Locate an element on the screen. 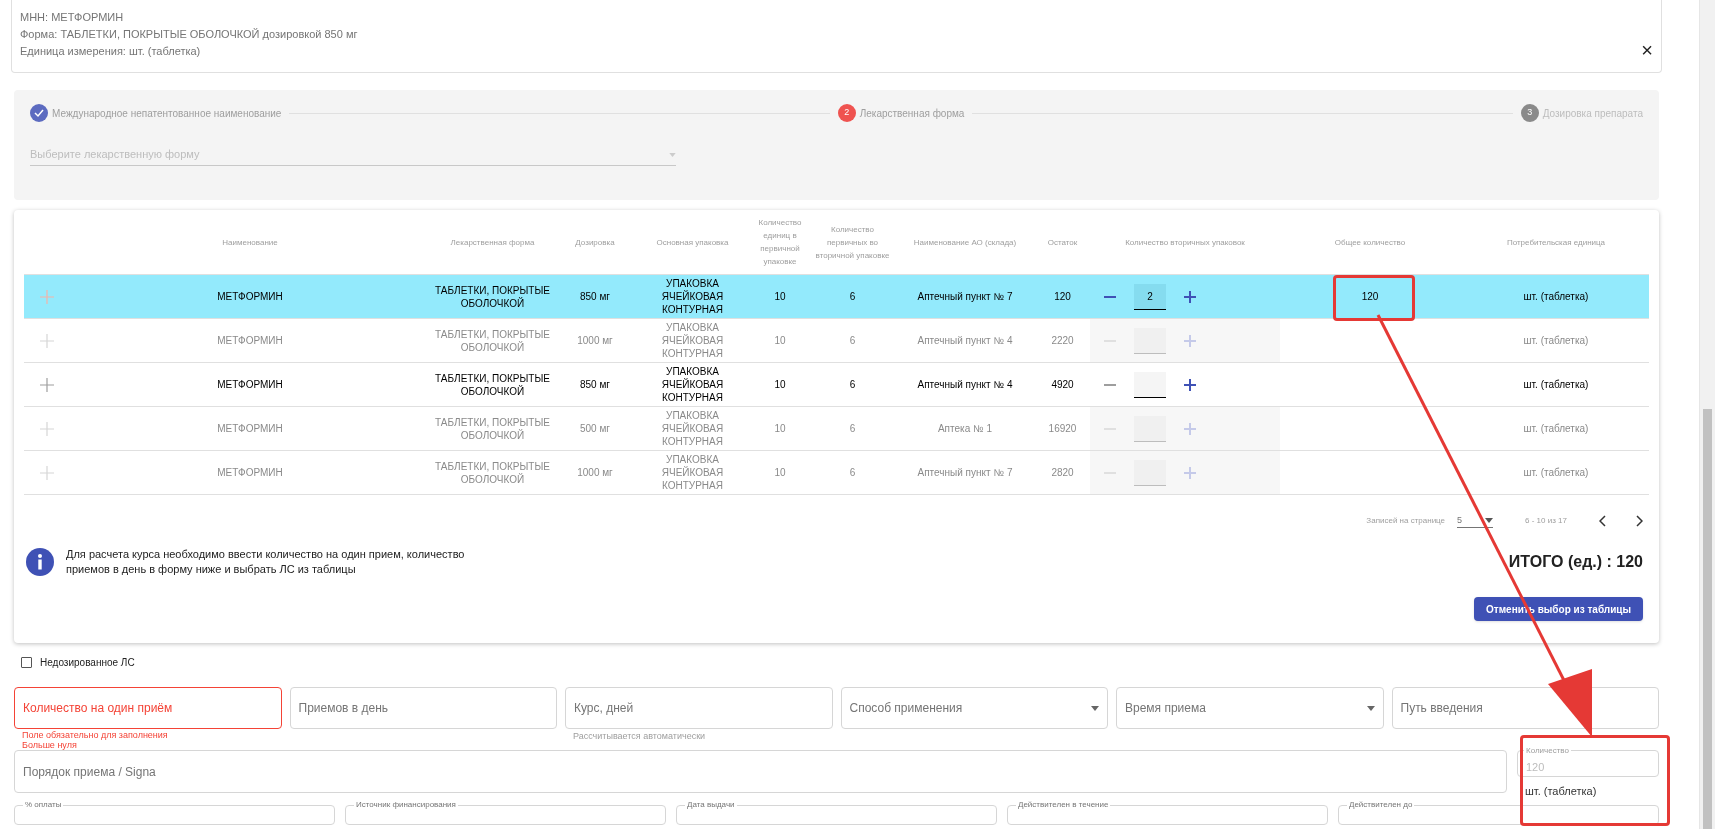 The height and width of the screenshot is (829, 1715). helper-text: Больше нуля is located at coordinates (50, 745).